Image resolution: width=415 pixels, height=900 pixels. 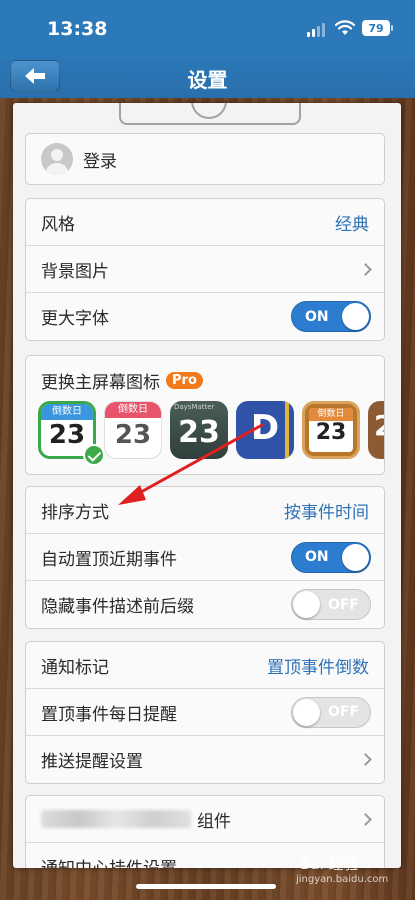 I want to click on blurred-text, so click(x=116, y=819).